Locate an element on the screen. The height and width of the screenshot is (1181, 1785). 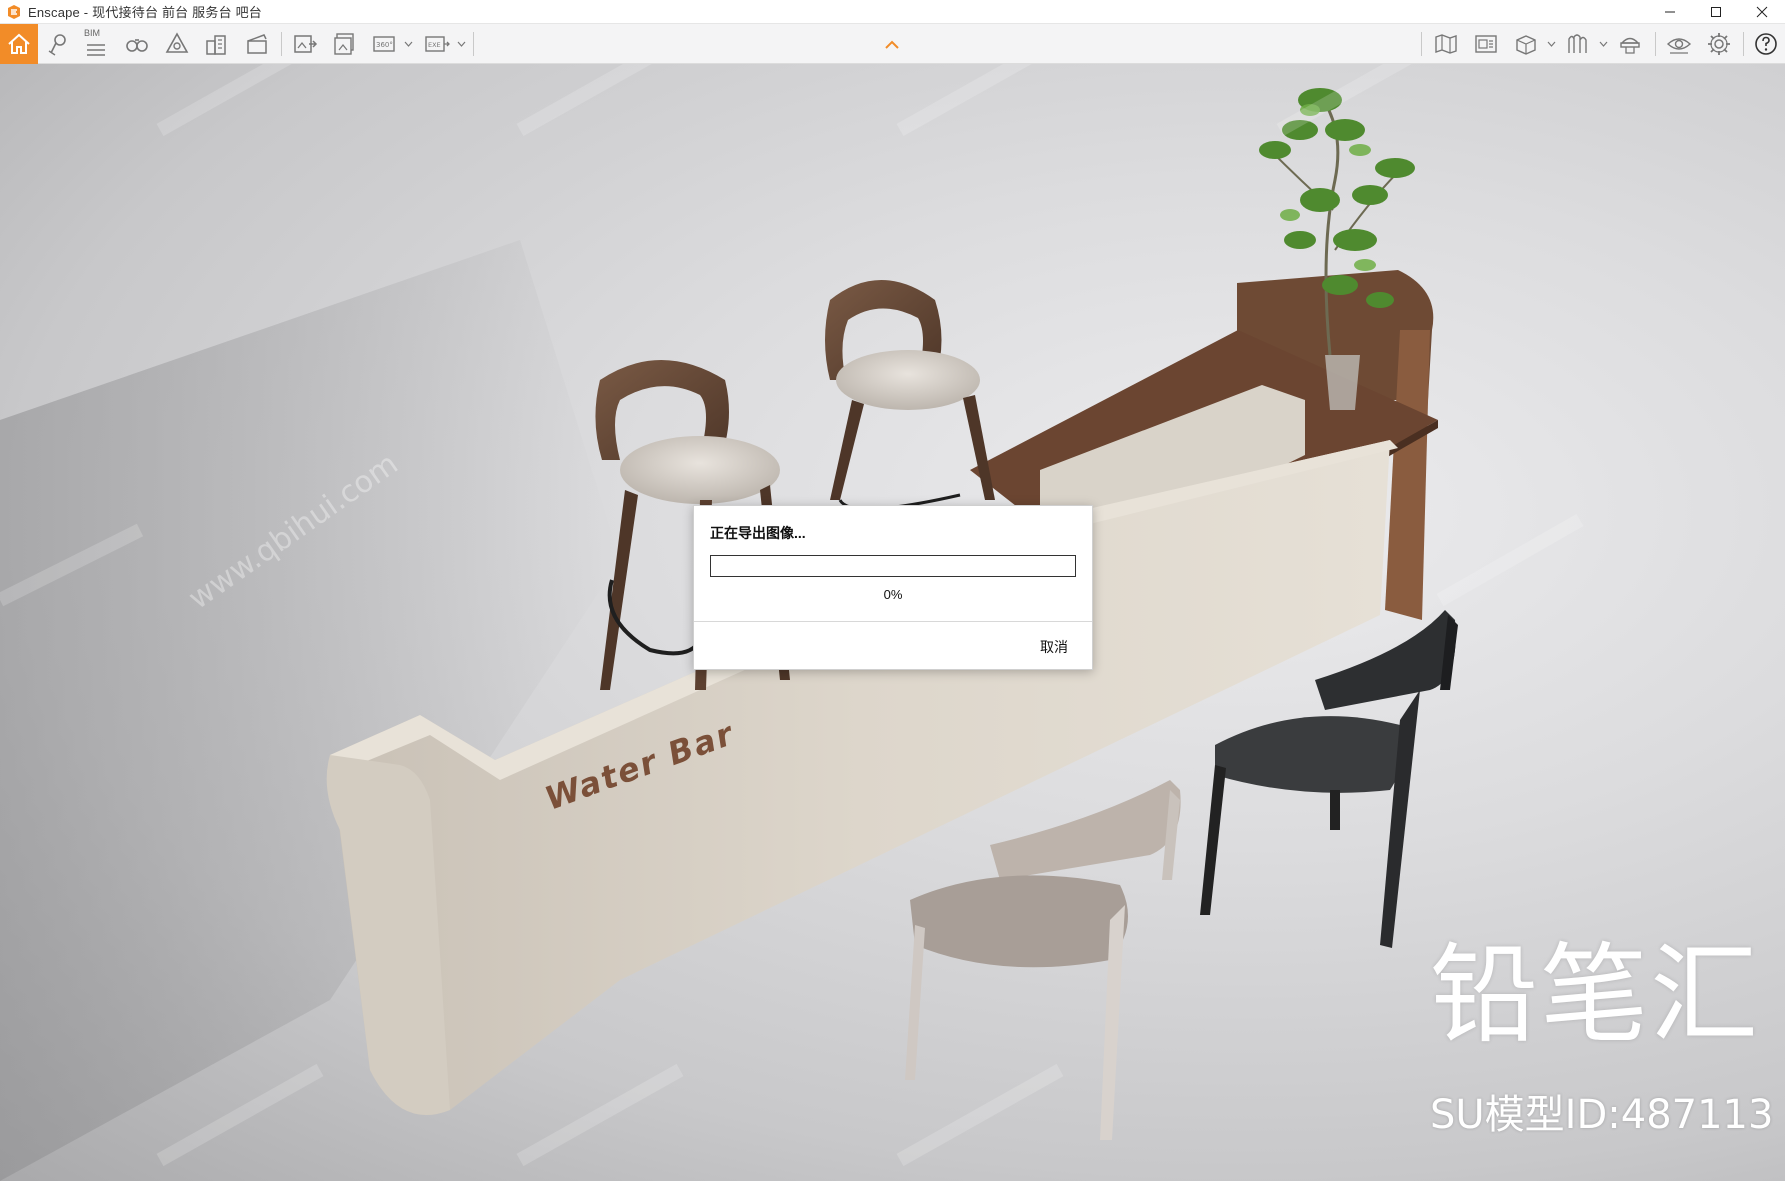
buildings-button is located at coordinates (217, 44).